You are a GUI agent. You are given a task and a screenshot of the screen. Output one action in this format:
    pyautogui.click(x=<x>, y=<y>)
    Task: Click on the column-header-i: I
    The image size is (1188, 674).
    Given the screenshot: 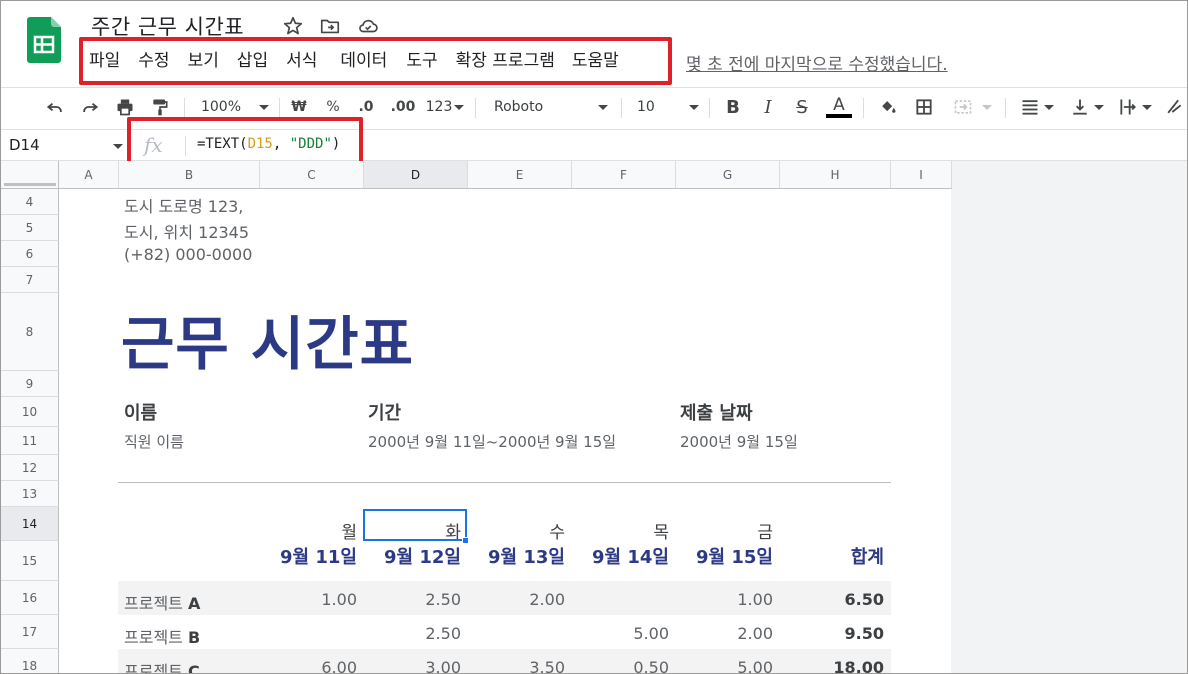 What is the action you would take?
    pyautogui.click(x=921, y=175)
    